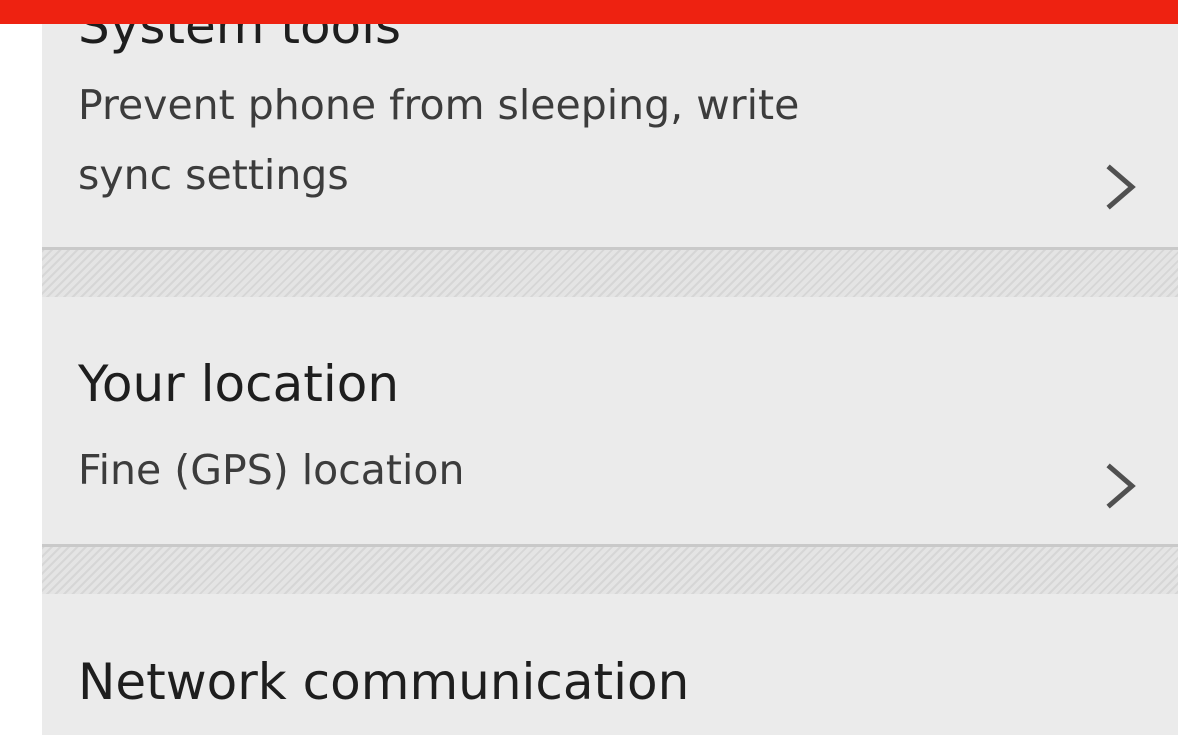 The height and width of the screenshot is (735, 1178). Describe the element at coordinates (589, 12) in the screenshot. I see `top-accent-bar` at that location.